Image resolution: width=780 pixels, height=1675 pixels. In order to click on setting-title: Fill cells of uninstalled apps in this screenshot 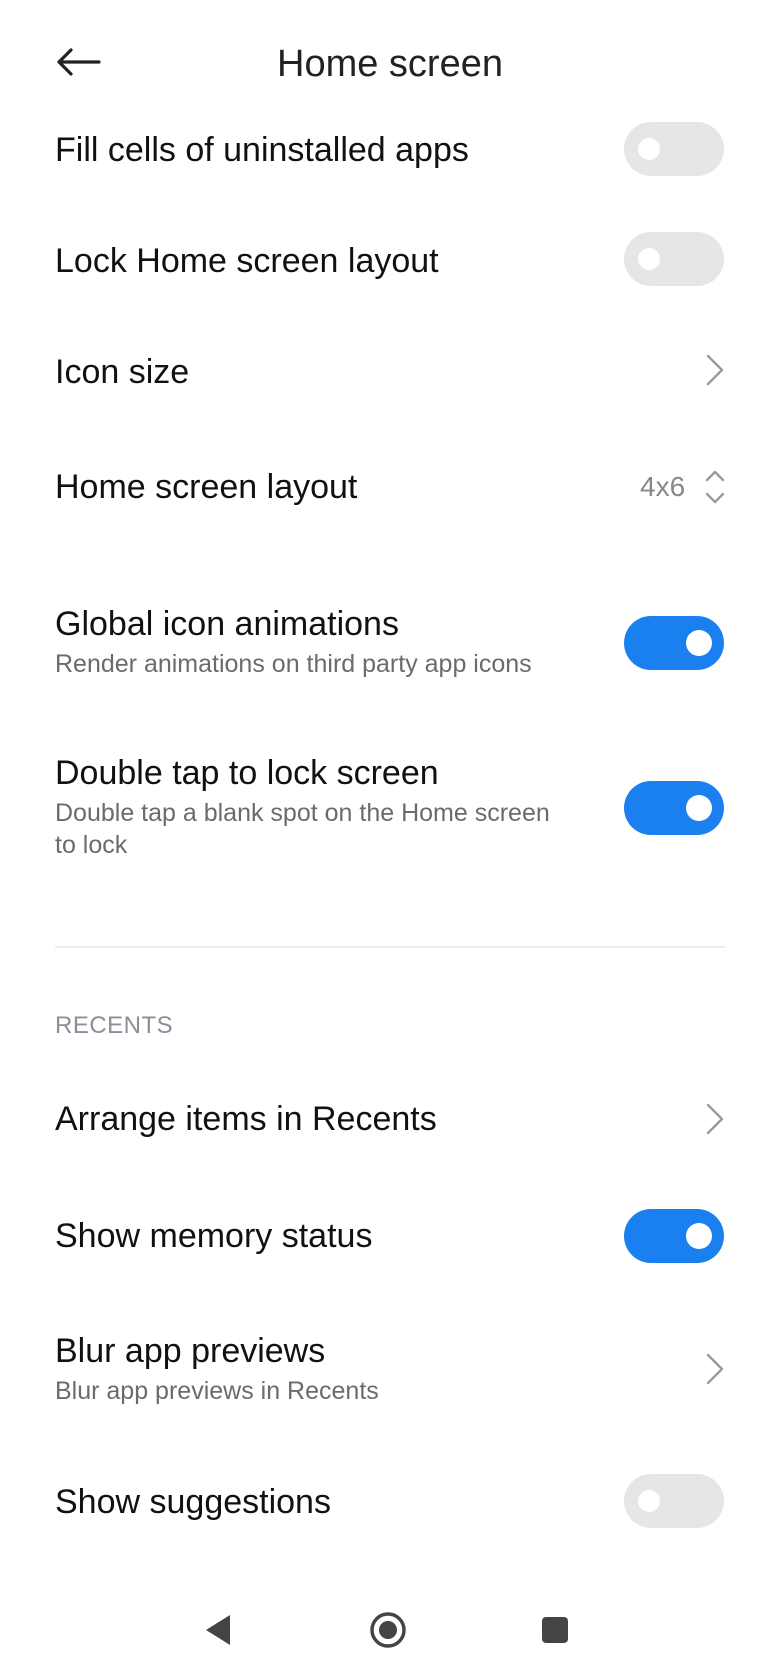, I will do `click(262, 150)`.